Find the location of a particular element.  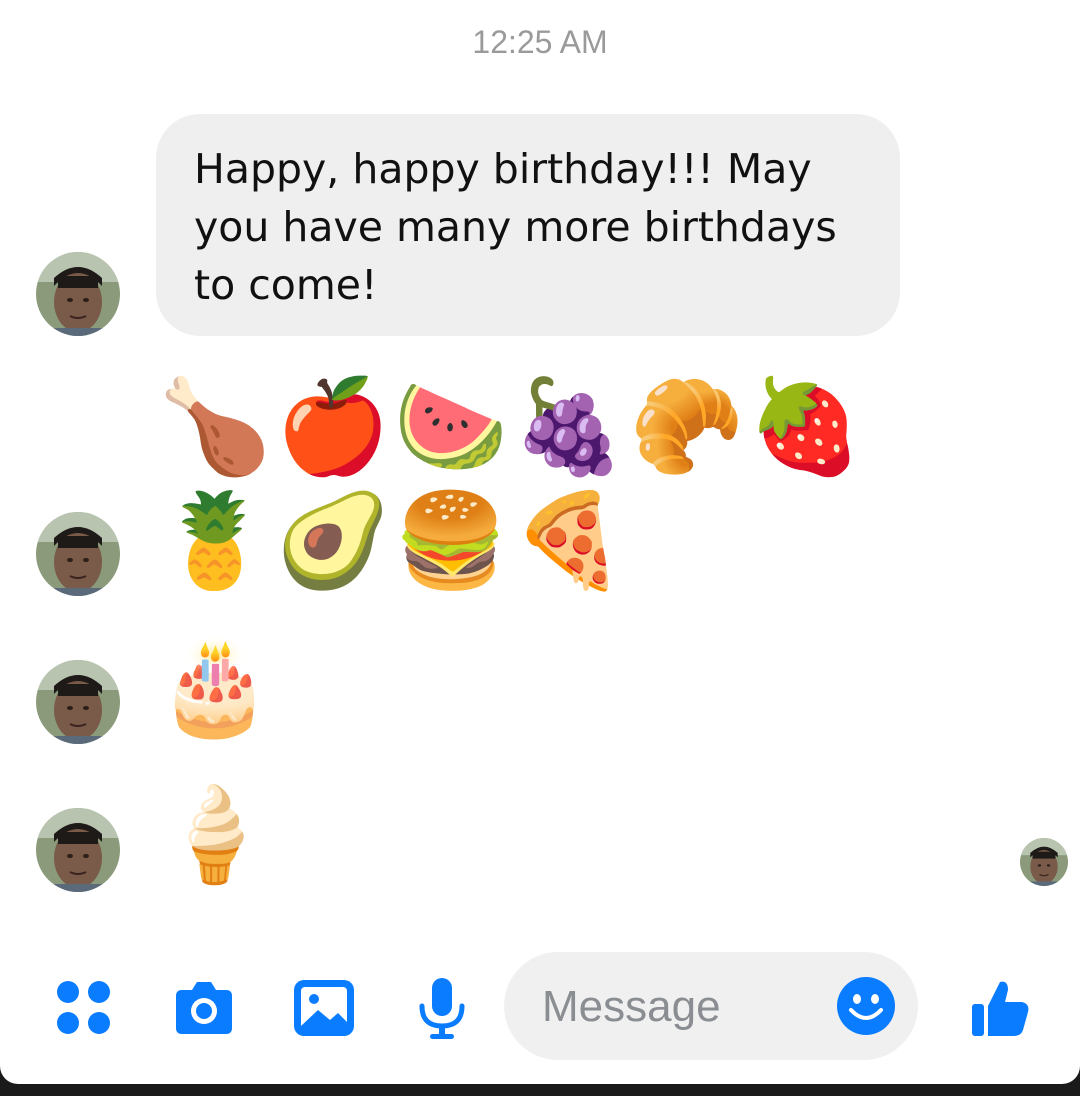

poultry-leg-emoji: 🍗 is located at coordinates (215, 426).